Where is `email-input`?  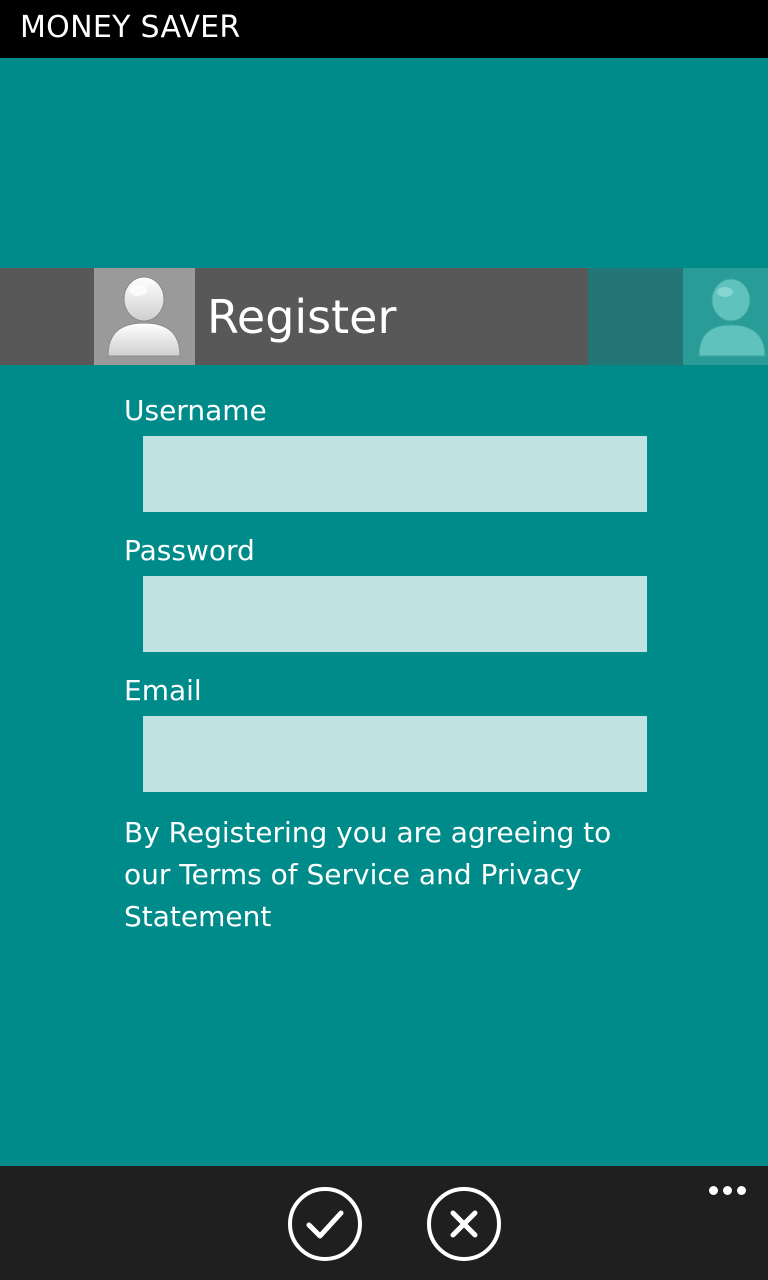 email-input is located at coordinates (395, 754).